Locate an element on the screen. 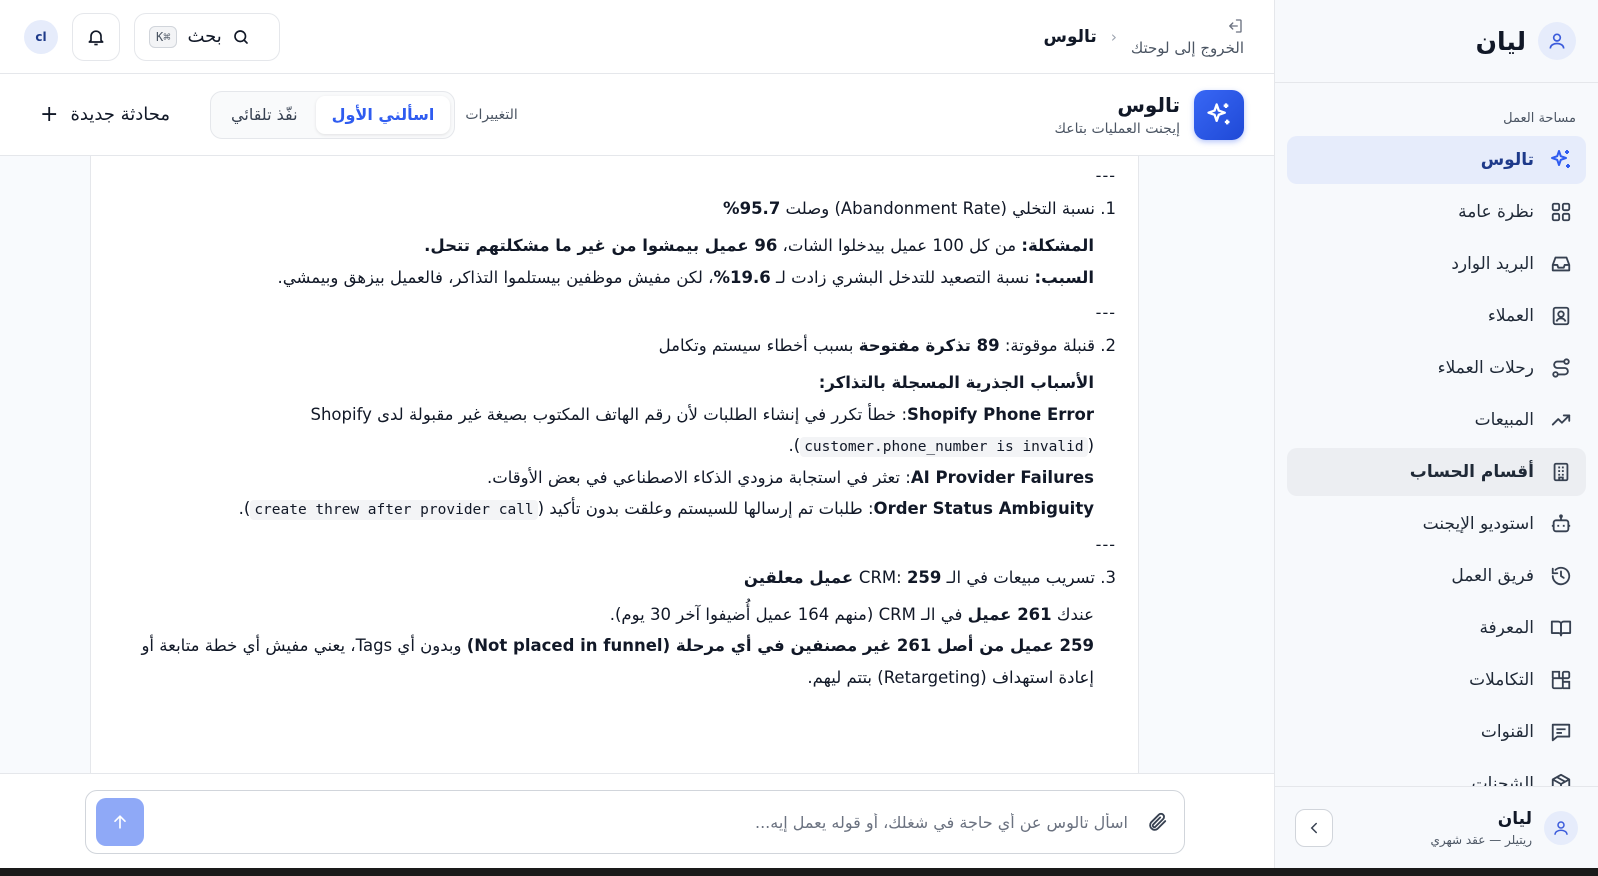  user-info: ليان ريتيلر — عقد شهري is located at coordinates (1438, 828).